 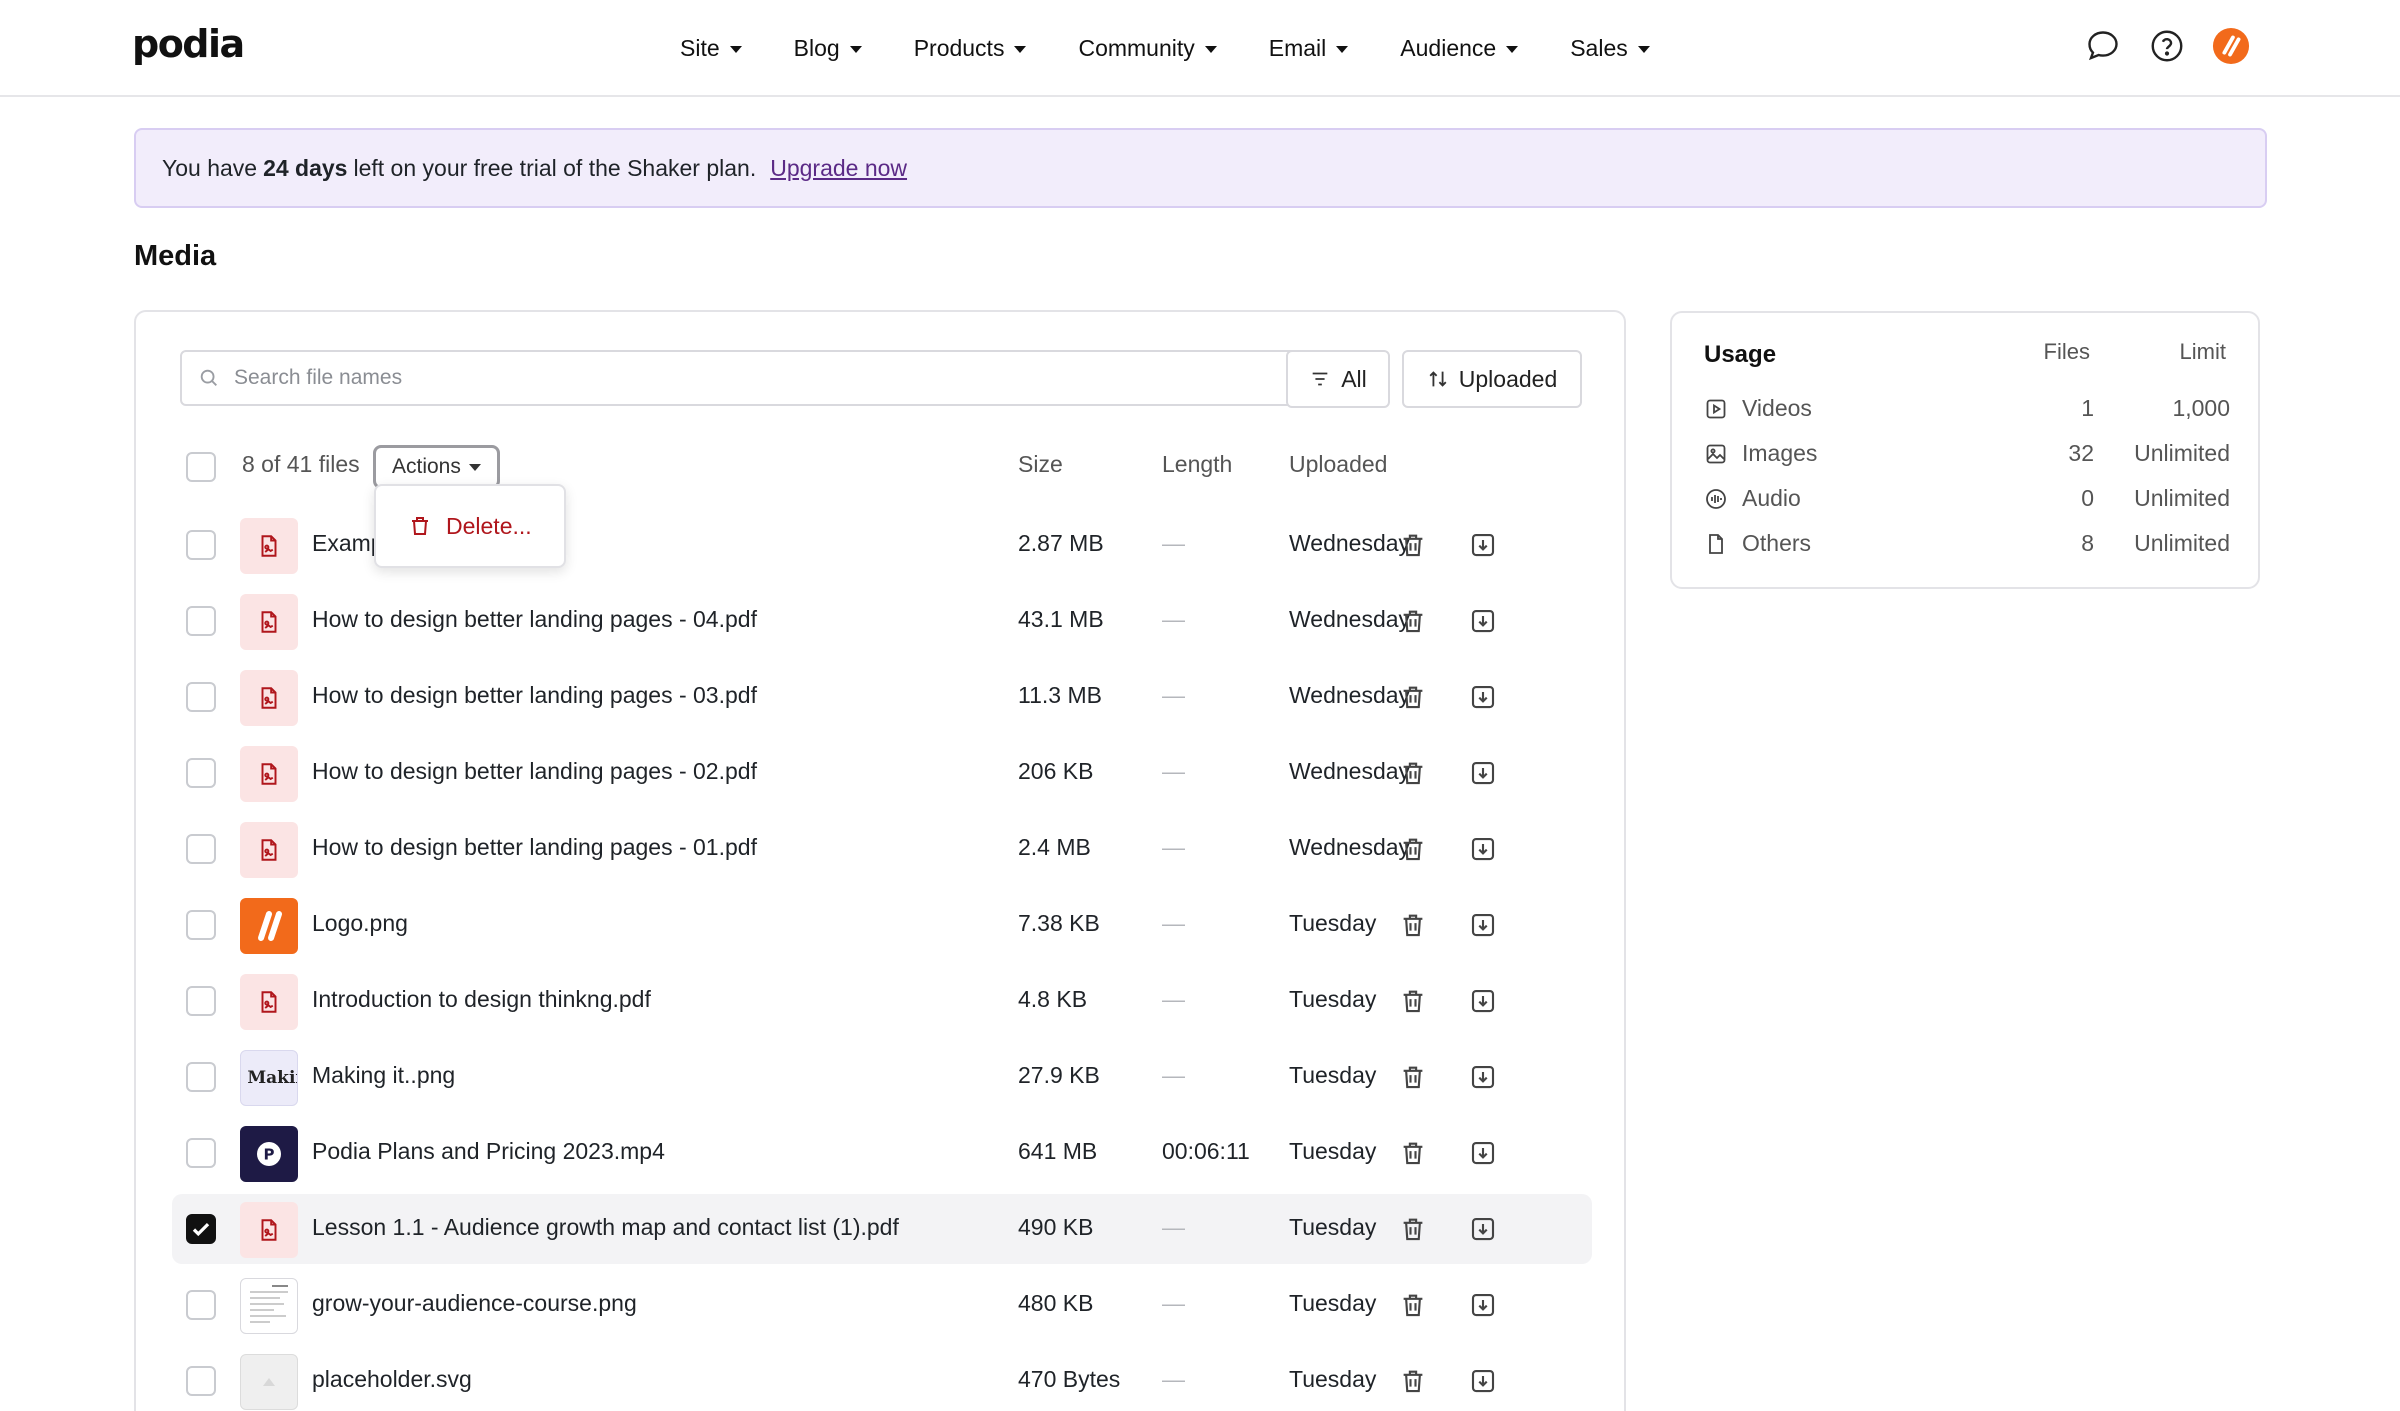 What do you see at coordinates (481, 999) in the screenshot?
I see `file-name: Introduction to design thinkng.pdf` at bounding box center [481, 999].